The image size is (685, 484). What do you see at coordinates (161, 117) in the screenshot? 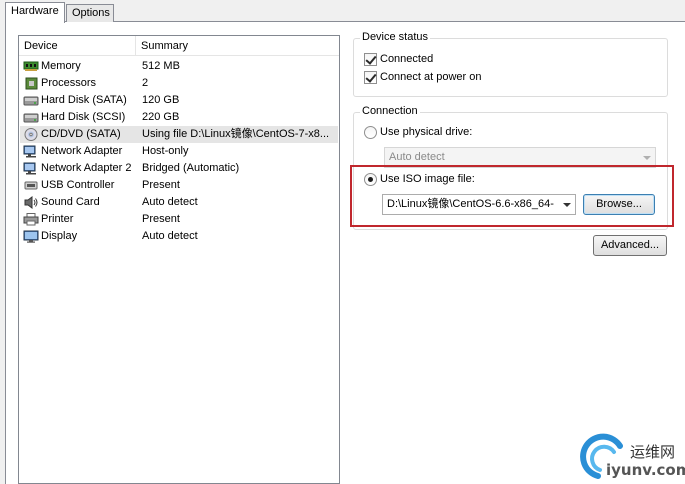
I see `hardware-device-summary: 220 GB` at bounding box center [161, 117].